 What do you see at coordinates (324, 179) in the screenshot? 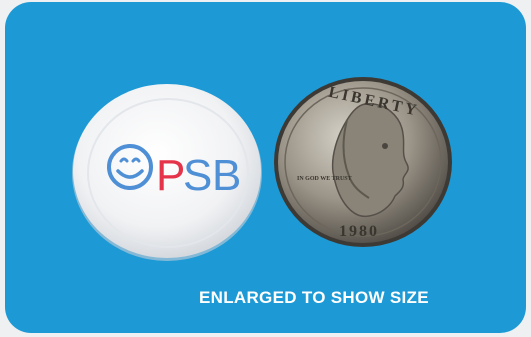
I see `coin-motto: IN GOD WE TRUST` at bounding box center [324, 179].